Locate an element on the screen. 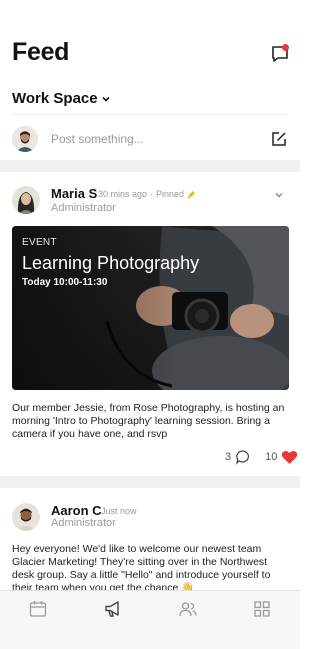  compose-icon is located at coordinates (279, 139).